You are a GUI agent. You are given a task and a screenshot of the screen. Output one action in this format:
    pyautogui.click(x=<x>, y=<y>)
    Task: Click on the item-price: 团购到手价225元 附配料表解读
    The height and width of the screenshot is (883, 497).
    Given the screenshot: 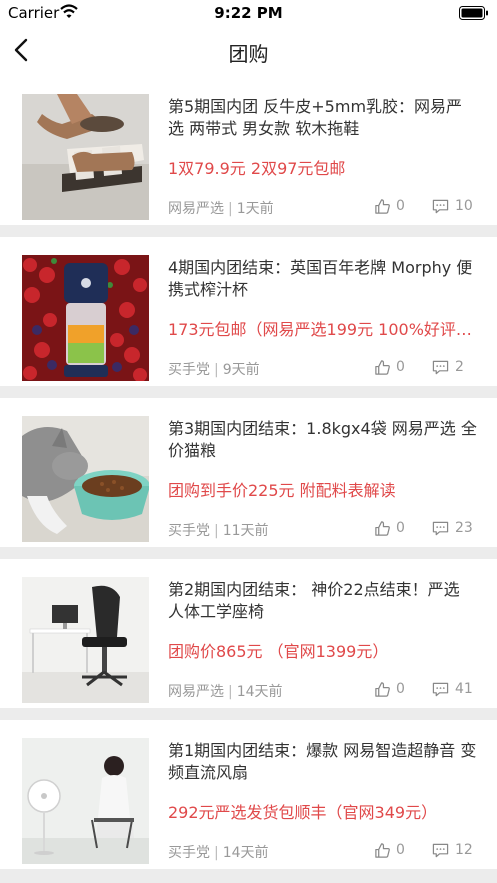 What is the action you would take?
    pyautogui.click(x=282, y=490)
    